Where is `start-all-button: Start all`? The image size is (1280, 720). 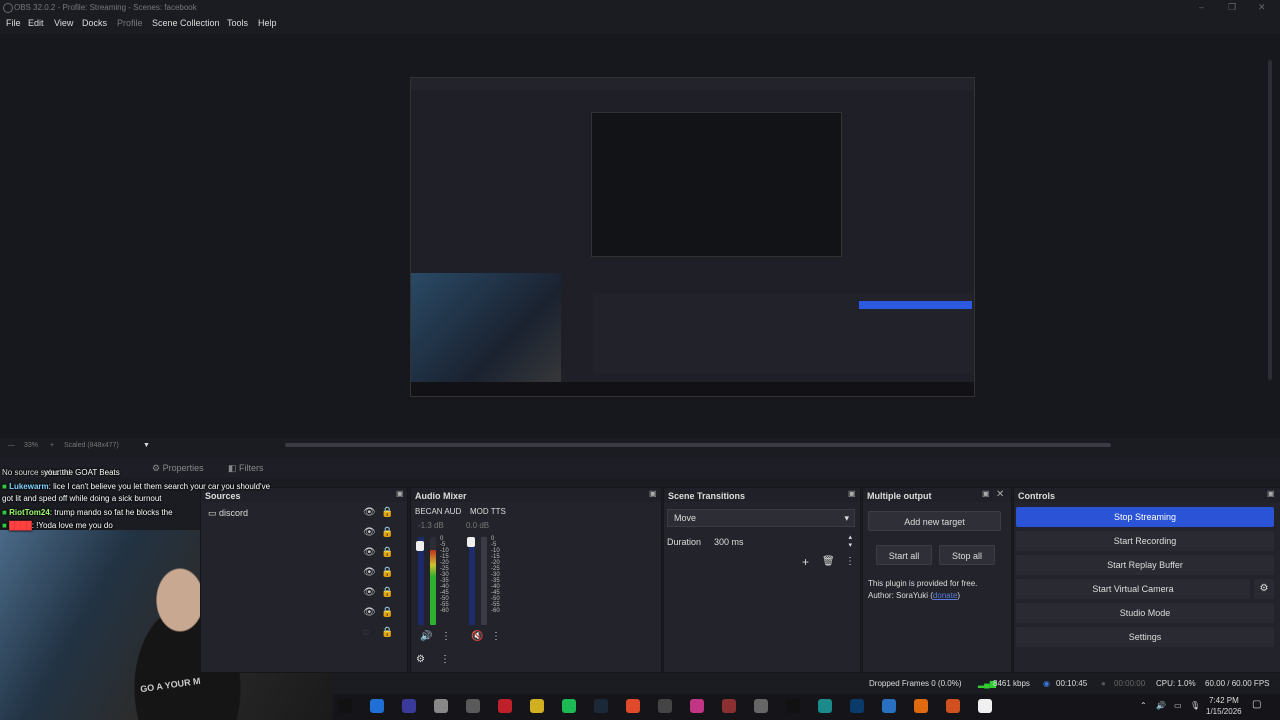 start-all-button: Start all is located at coordinates (904, 555).